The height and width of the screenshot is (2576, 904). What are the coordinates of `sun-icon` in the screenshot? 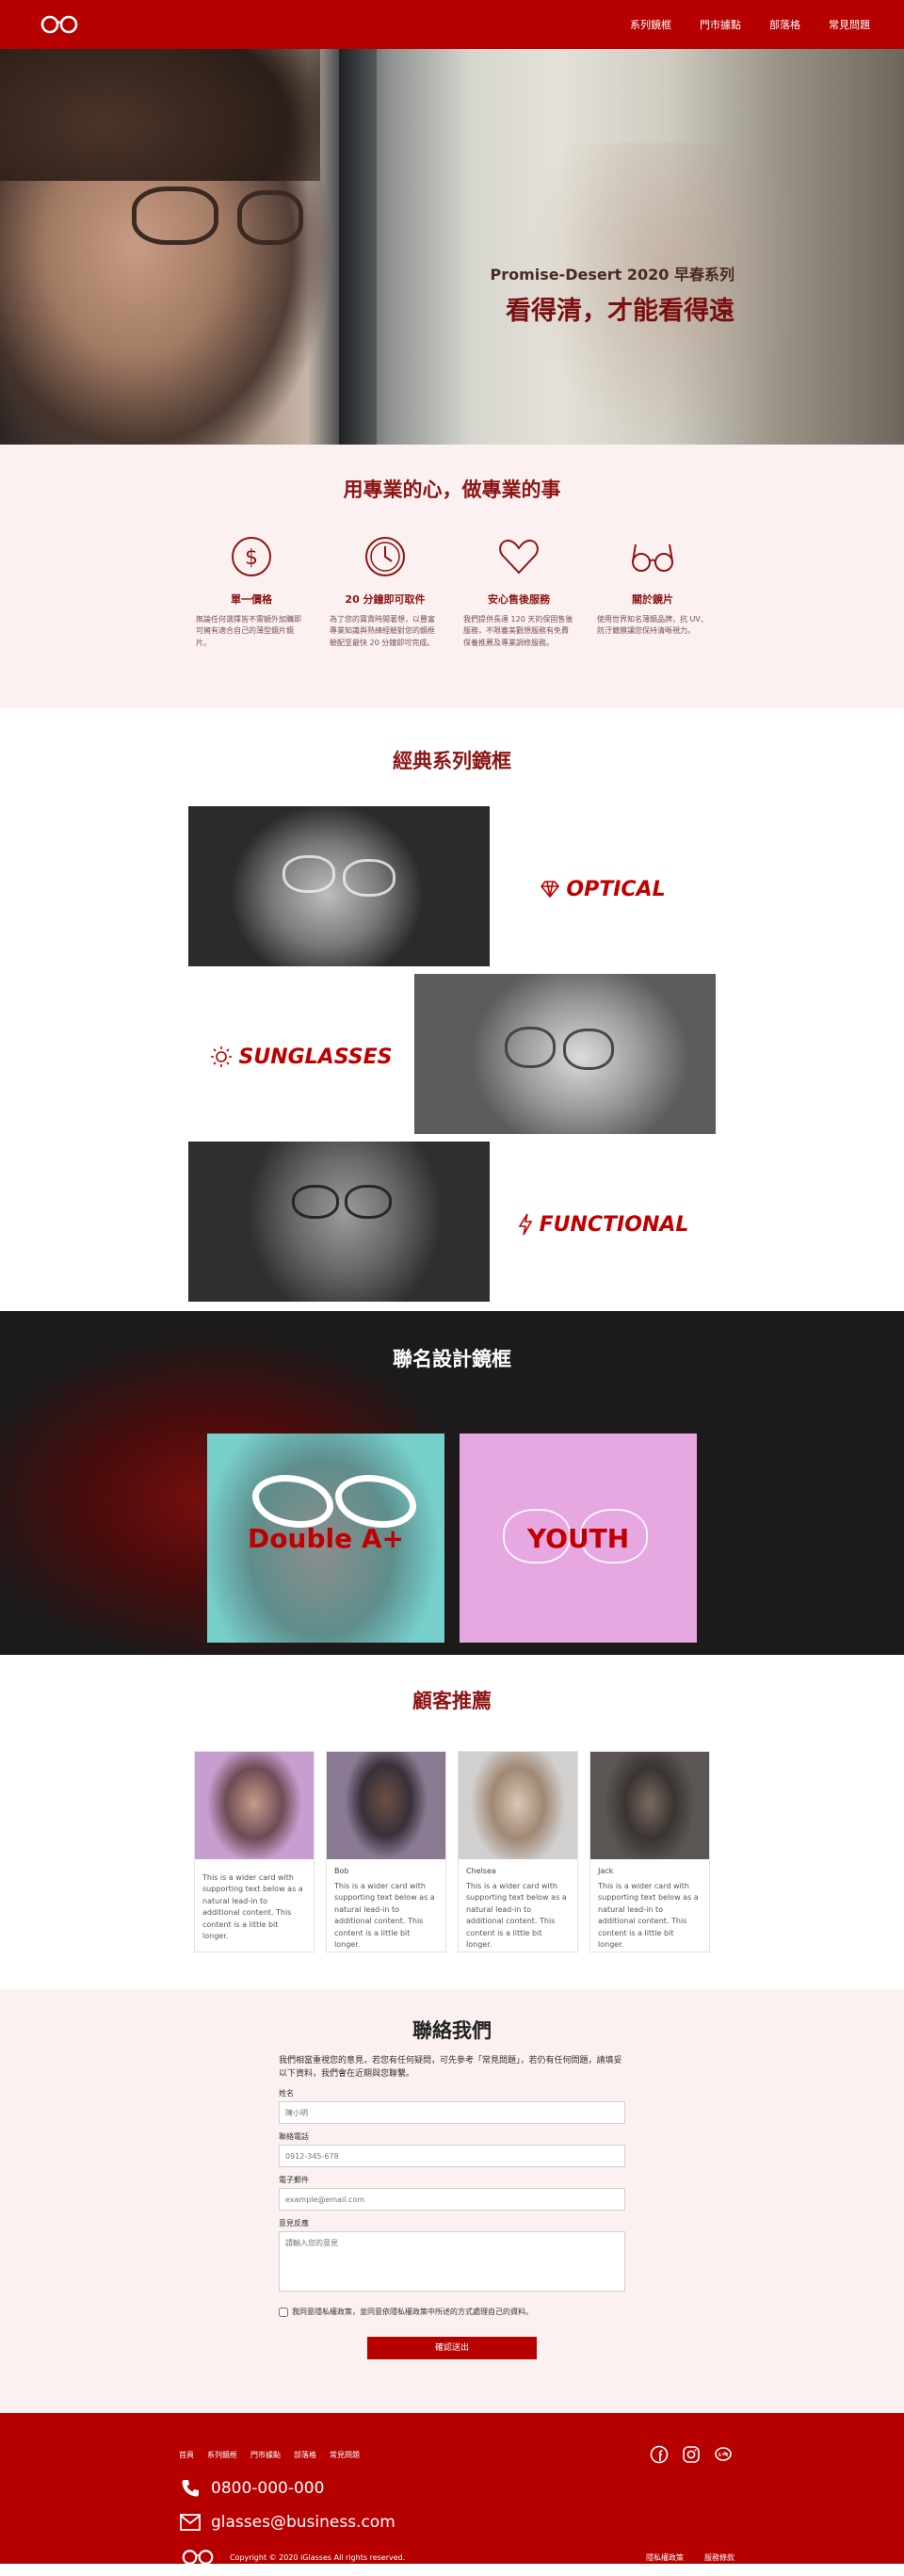 It's located at (222, 1056).